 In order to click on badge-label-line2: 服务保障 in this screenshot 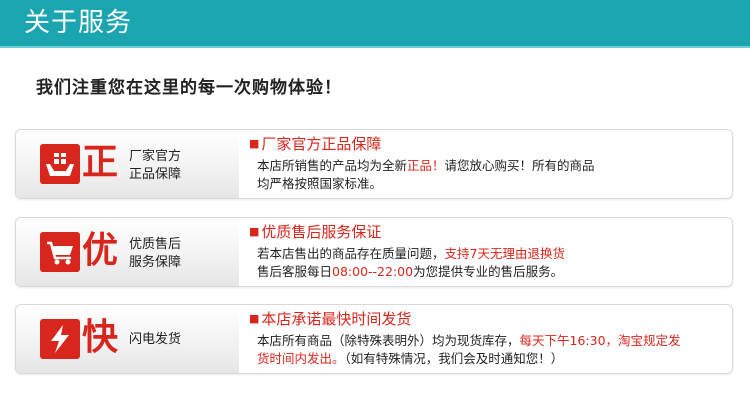, I will do `click(155, 262)`.